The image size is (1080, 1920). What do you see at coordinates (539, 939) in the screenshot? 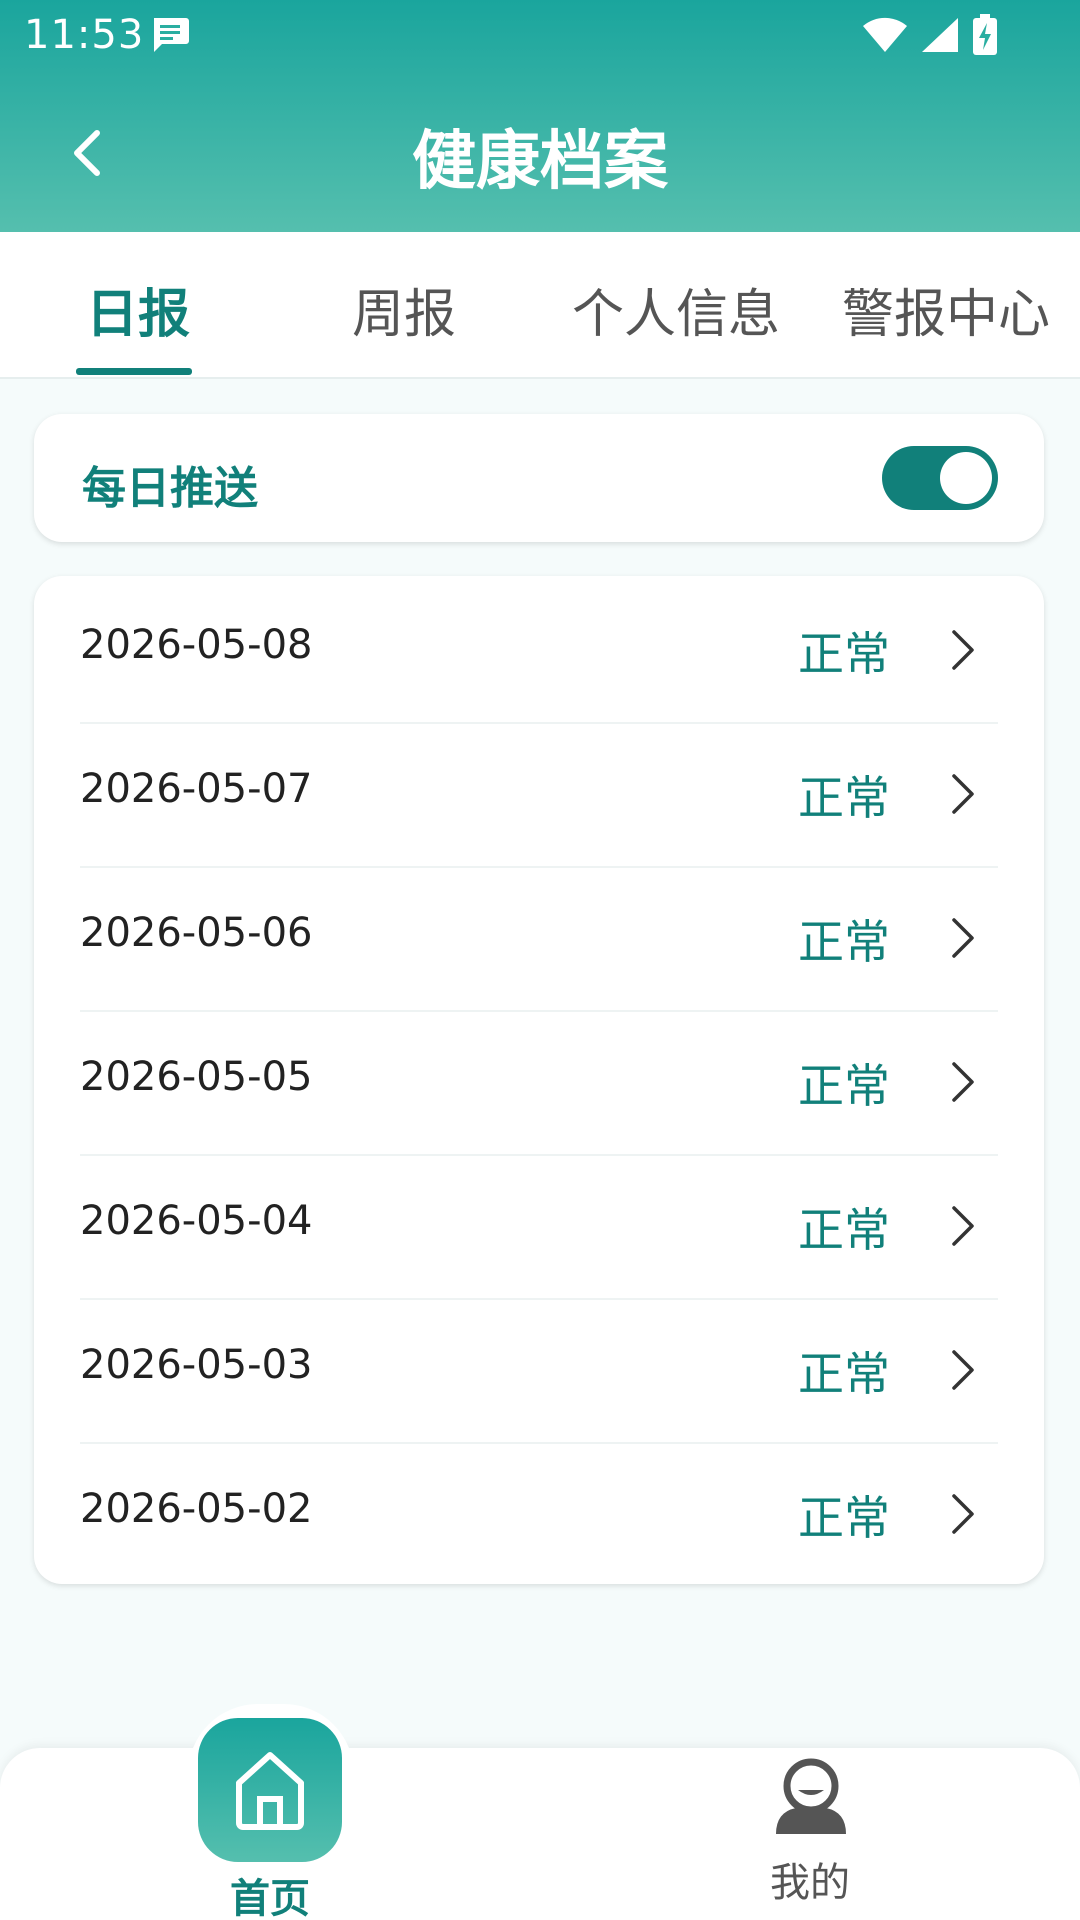
I see `list-item: 2026-05-06 正常` at bounding box center [539, 939].